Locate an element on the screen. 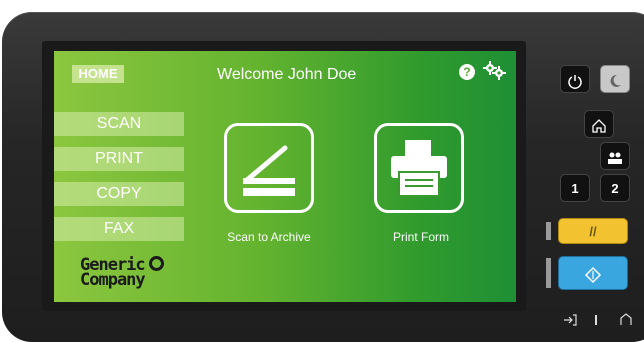 The height and width of the screenshot is (342, 644). print-form-tile is located at coordinates (419, 168).